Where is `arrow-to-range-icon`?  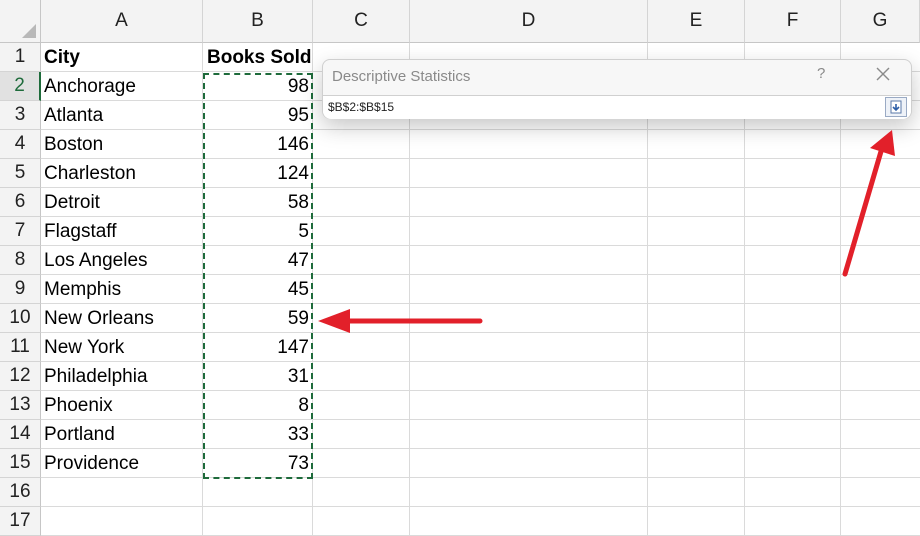
arrow-to-range-icon is located at coordinates (868, 203).